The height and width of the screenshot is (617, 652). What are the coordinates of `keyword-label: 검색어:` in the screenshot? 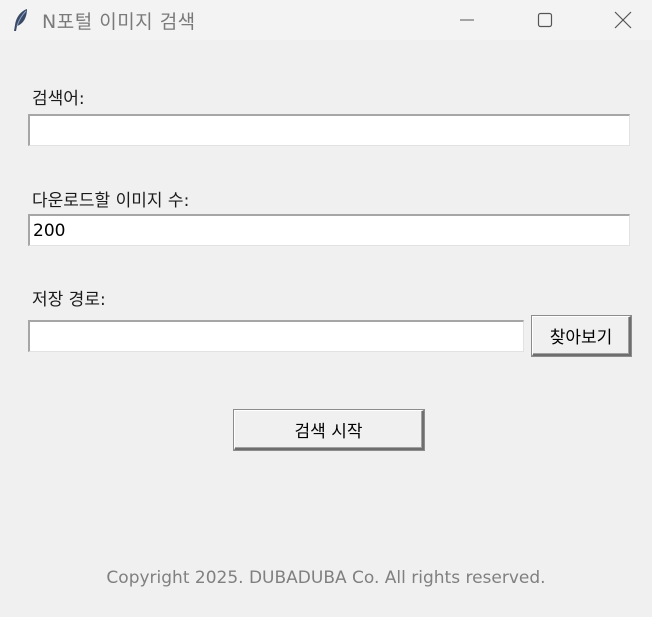 It's located at (58, 99).